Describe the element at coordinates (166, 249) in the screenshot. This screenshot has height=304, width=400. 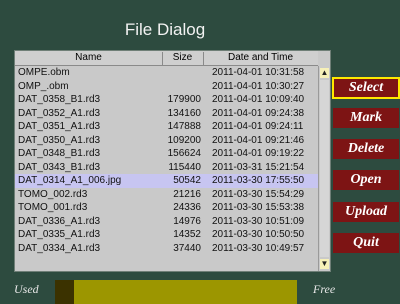
I see `table-row: DAT_0334_A1.rd3 37440 2011-03-30 10:49:57` at that location.